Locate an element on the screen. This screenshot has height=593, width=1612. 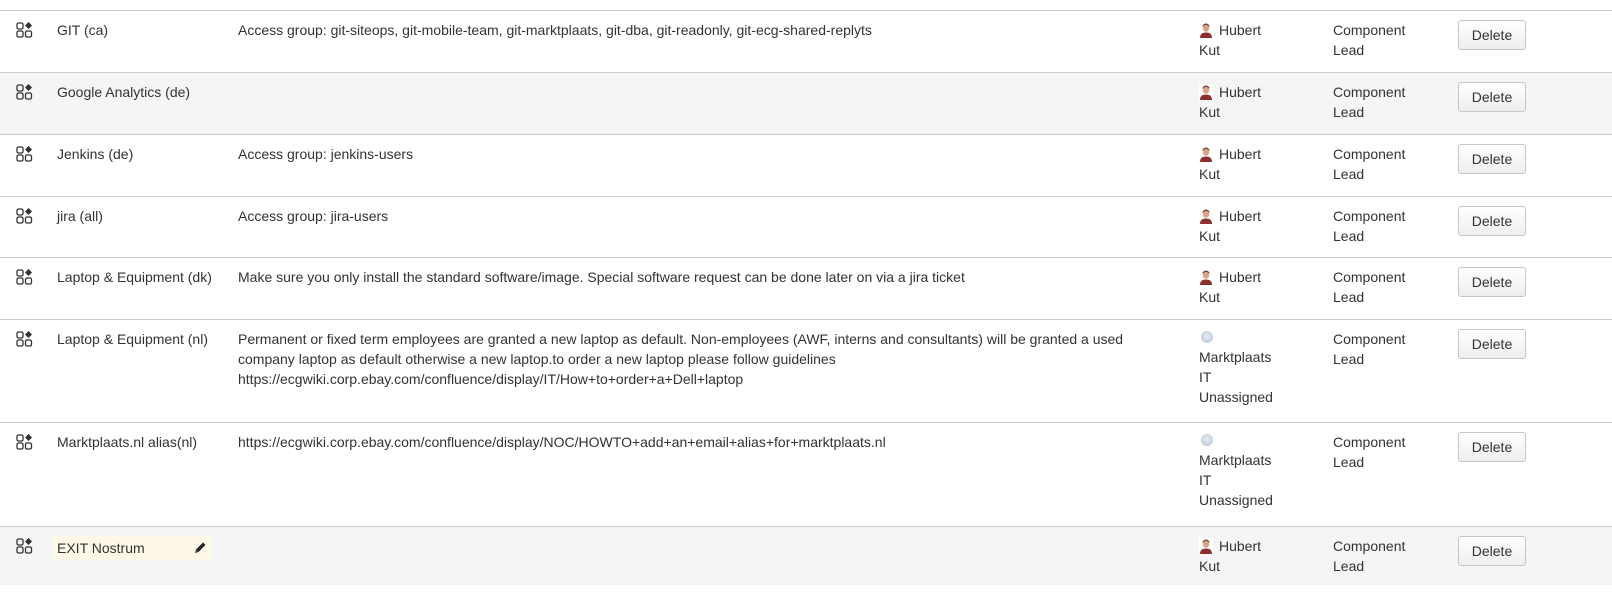
component-name-cell: Laptop & Equipment (nl) is located at coordinates (129, 339).